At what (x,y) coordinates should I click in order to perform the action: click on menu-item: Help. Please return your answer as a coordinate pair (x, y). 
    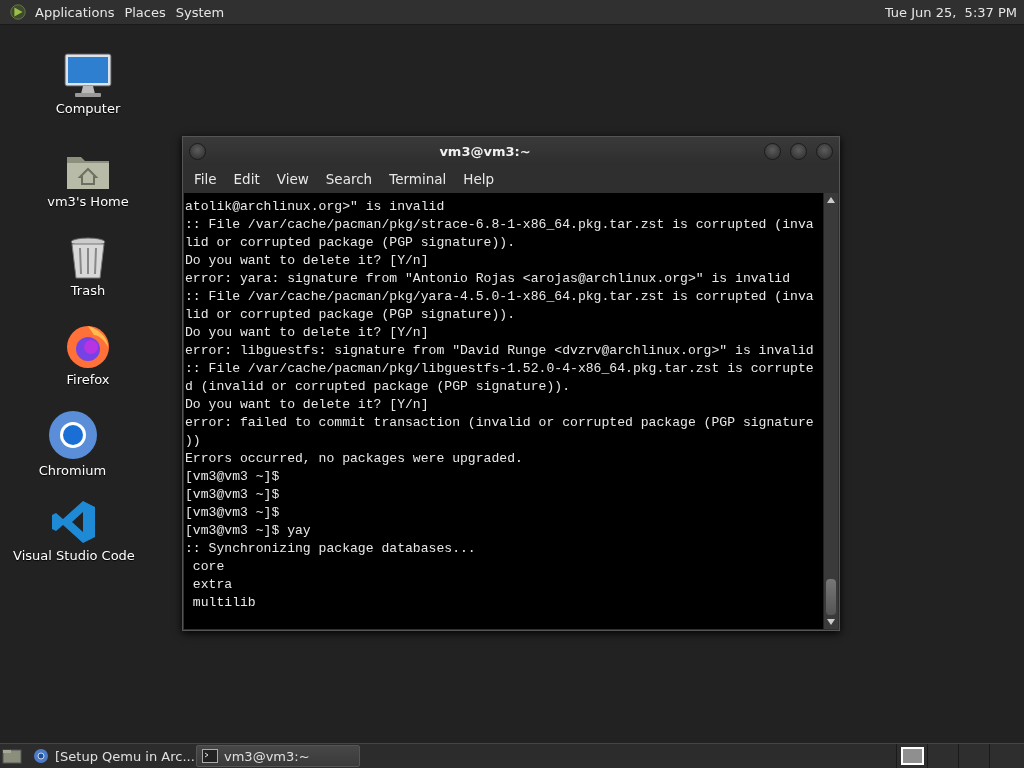
    Looking at the image, I should click on (479, 179).